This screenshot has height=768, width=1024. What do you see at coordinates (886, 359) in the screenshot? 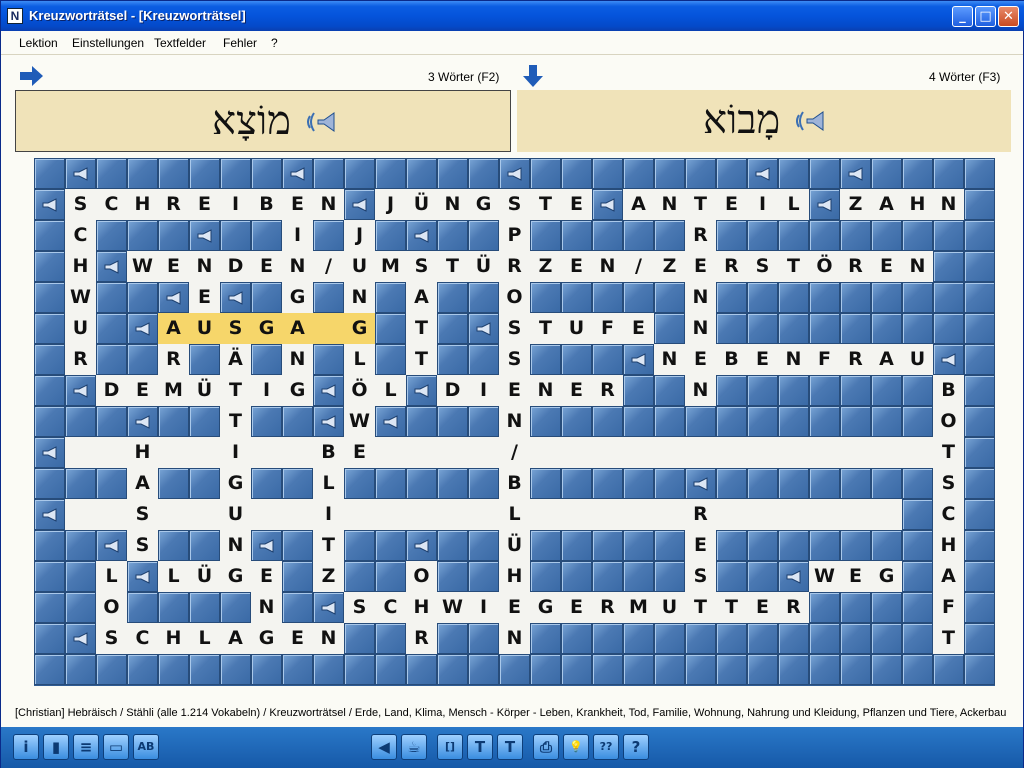
I see `grid-cell: A` at bounding box center [886, 359].